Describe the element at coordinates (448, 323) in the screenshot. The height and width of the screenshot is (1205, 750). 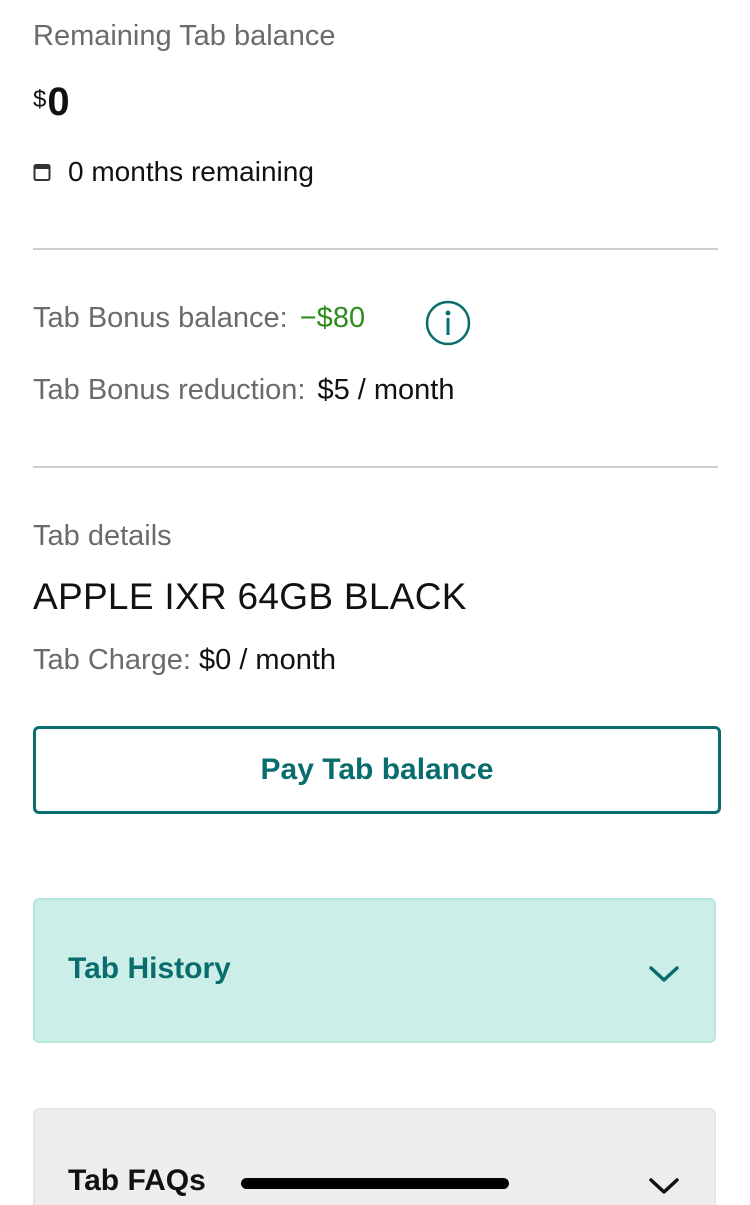
I see `info-icon` at that location.